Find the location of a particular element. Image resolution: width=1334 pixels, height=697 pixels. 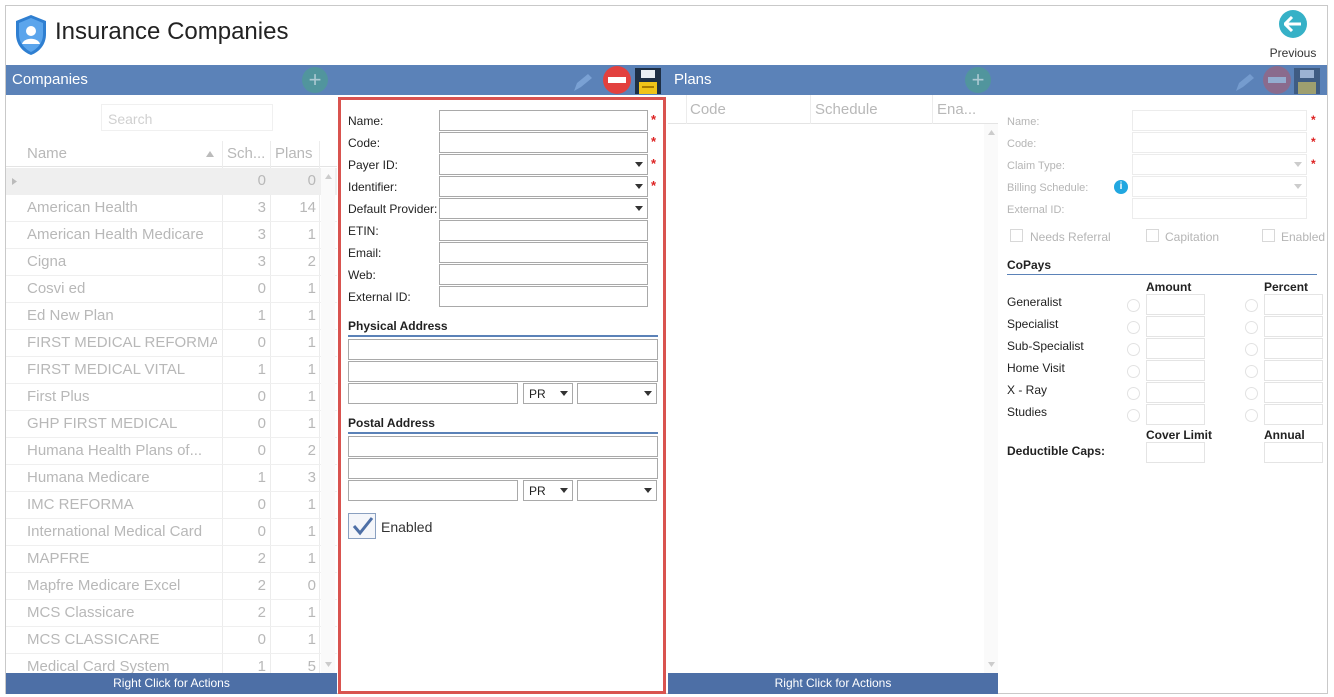

plan-external-id-field is located at coordinates (1219, 208).